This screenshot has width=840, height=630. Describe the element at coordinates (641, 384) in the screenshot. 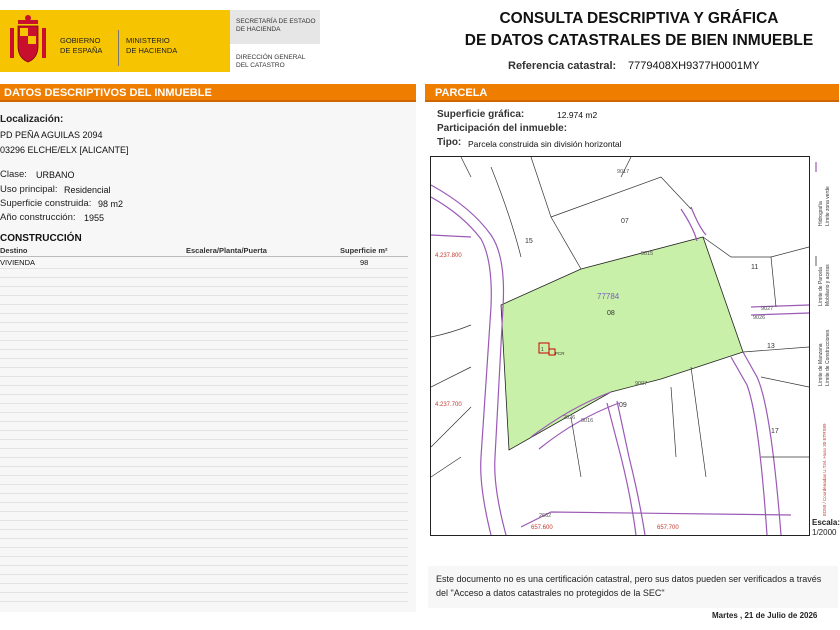

I see `road-9007-label: 9007` at that location.